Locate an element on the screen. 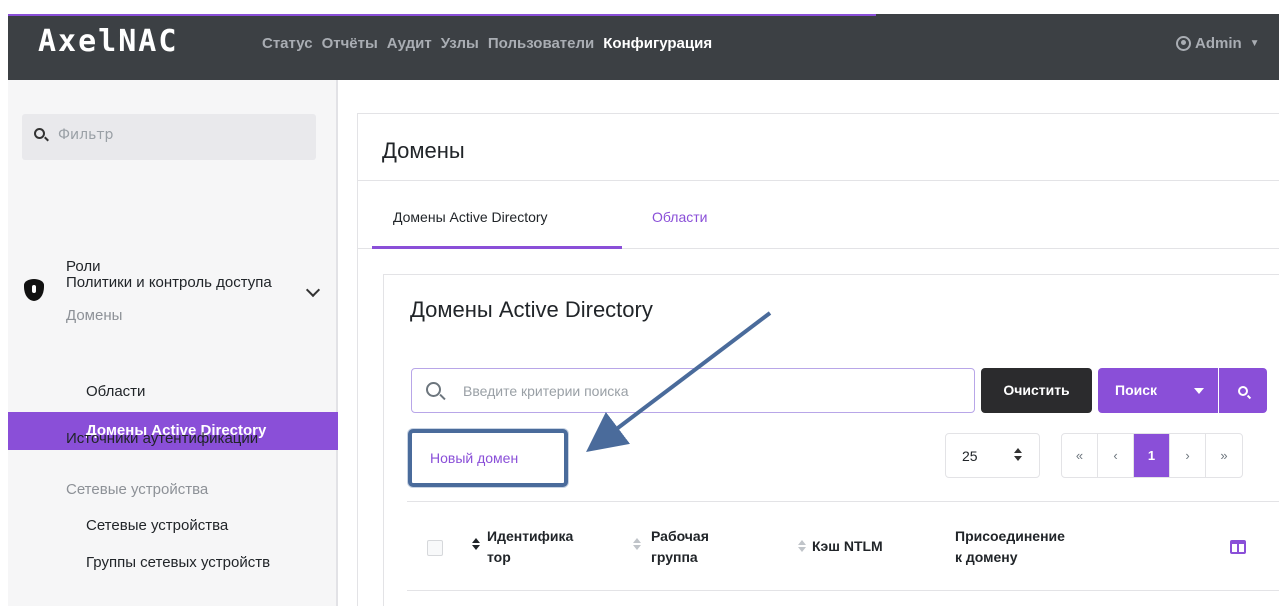  sidebar-item-network-device-groups: Группы сетевых устройств is located at coordinates (178, 562).